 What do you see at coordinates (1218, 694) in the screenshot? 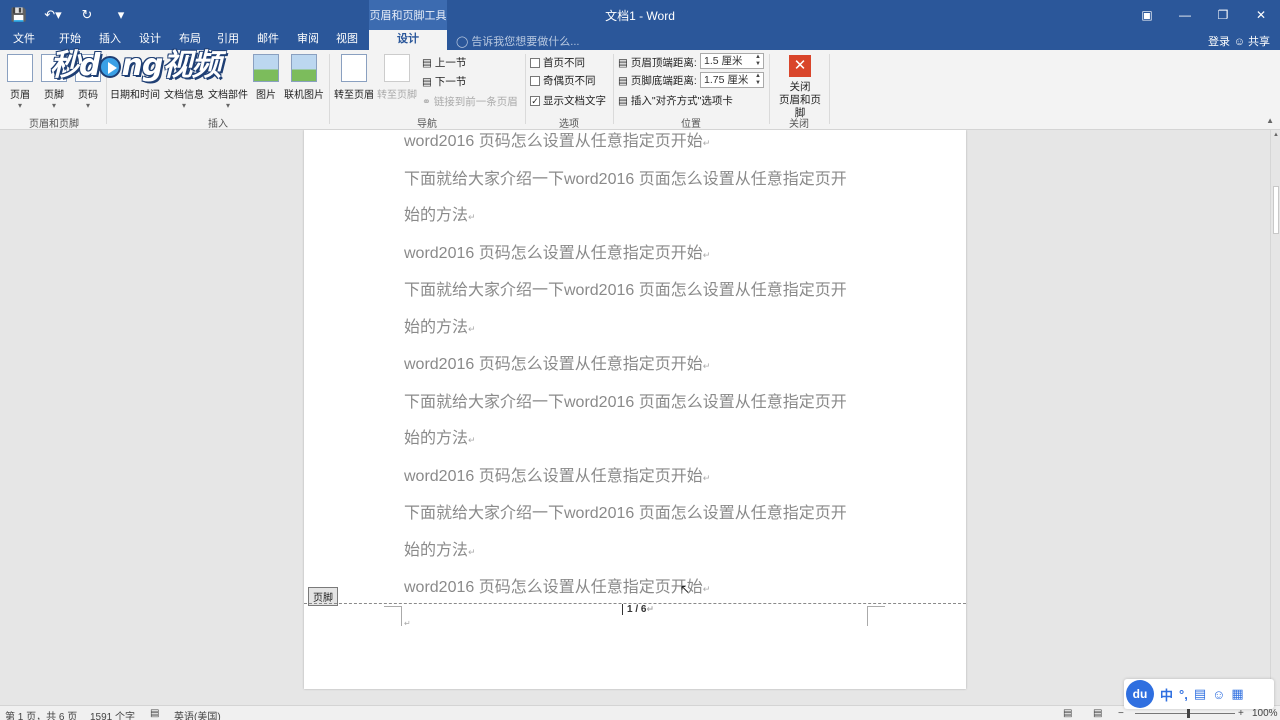
I see `ime-user-icon: ☺` at bounding box center [1218, 694].